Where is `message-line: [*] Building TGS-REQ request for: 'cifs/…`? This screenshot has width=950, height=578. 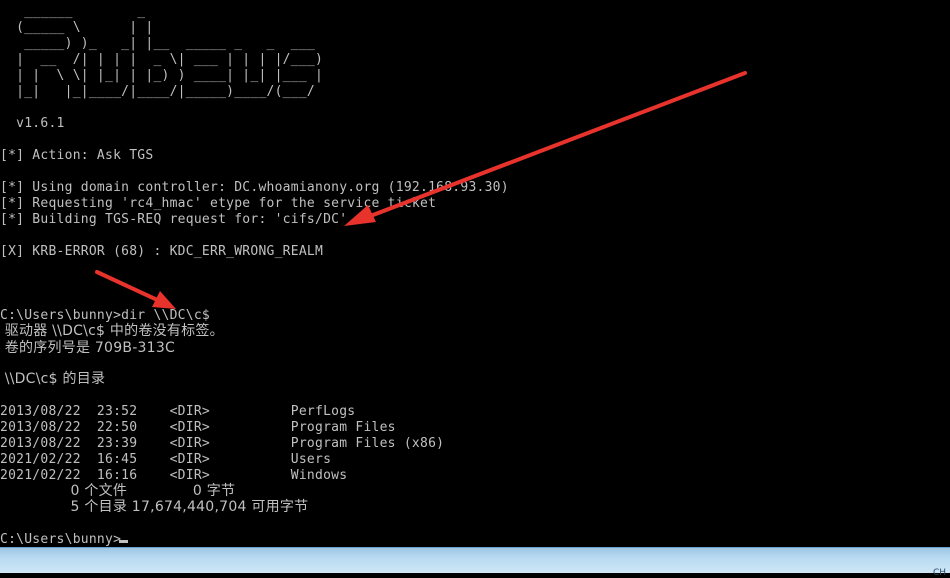 message-line: [*] Building TGS-REQ request for: 'cifs/… is located at coordinates (174, 219).